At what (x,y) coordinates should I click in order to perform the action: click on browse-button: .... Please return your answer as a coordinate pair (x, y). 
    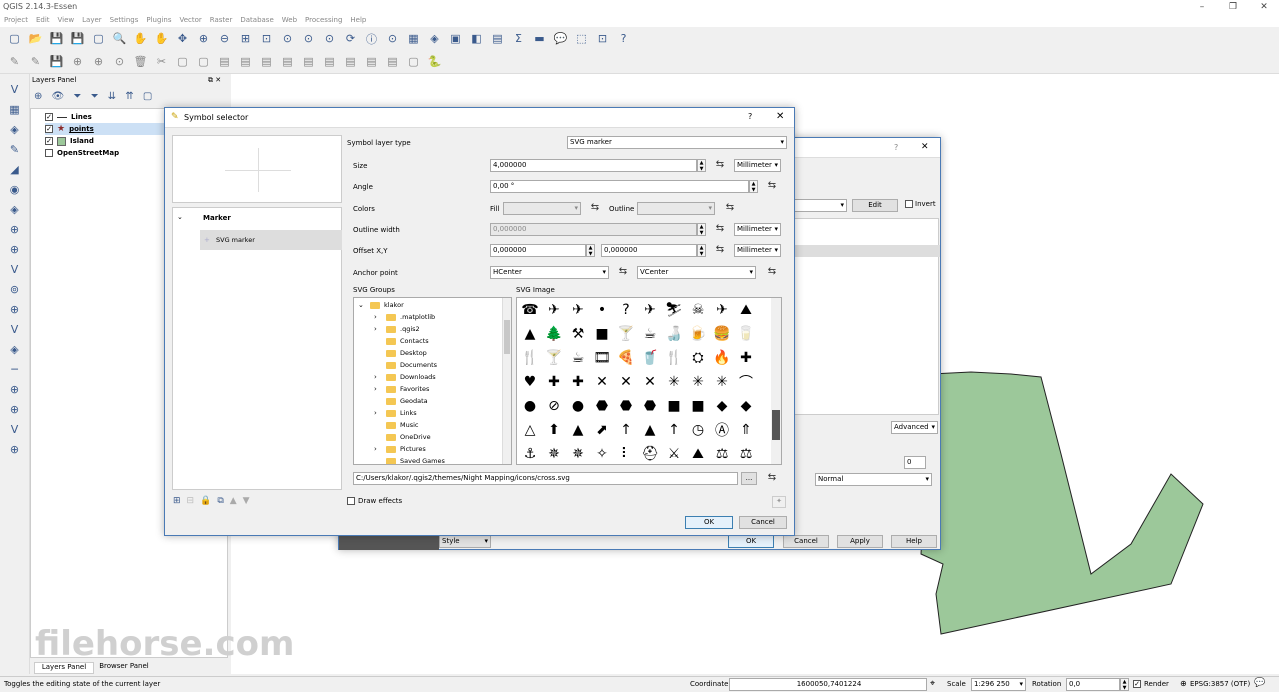
    Looking at the image, I should click on (749, 478).